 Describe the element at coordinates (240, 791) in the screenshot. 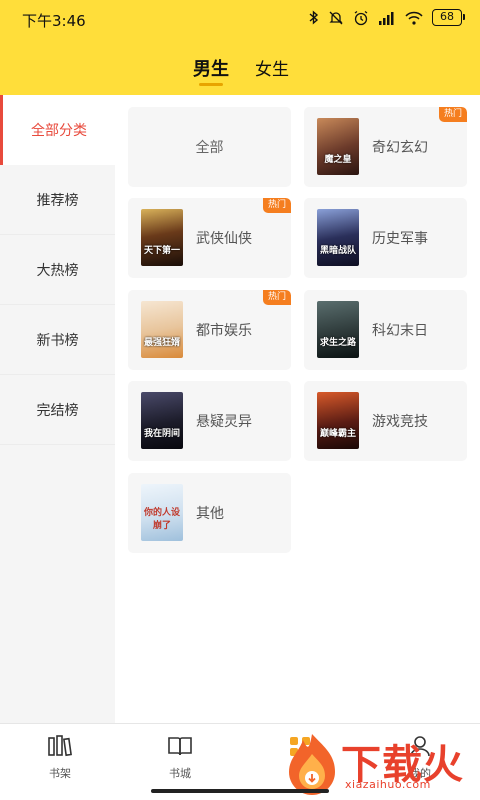

I see `home-indicator` at that location.